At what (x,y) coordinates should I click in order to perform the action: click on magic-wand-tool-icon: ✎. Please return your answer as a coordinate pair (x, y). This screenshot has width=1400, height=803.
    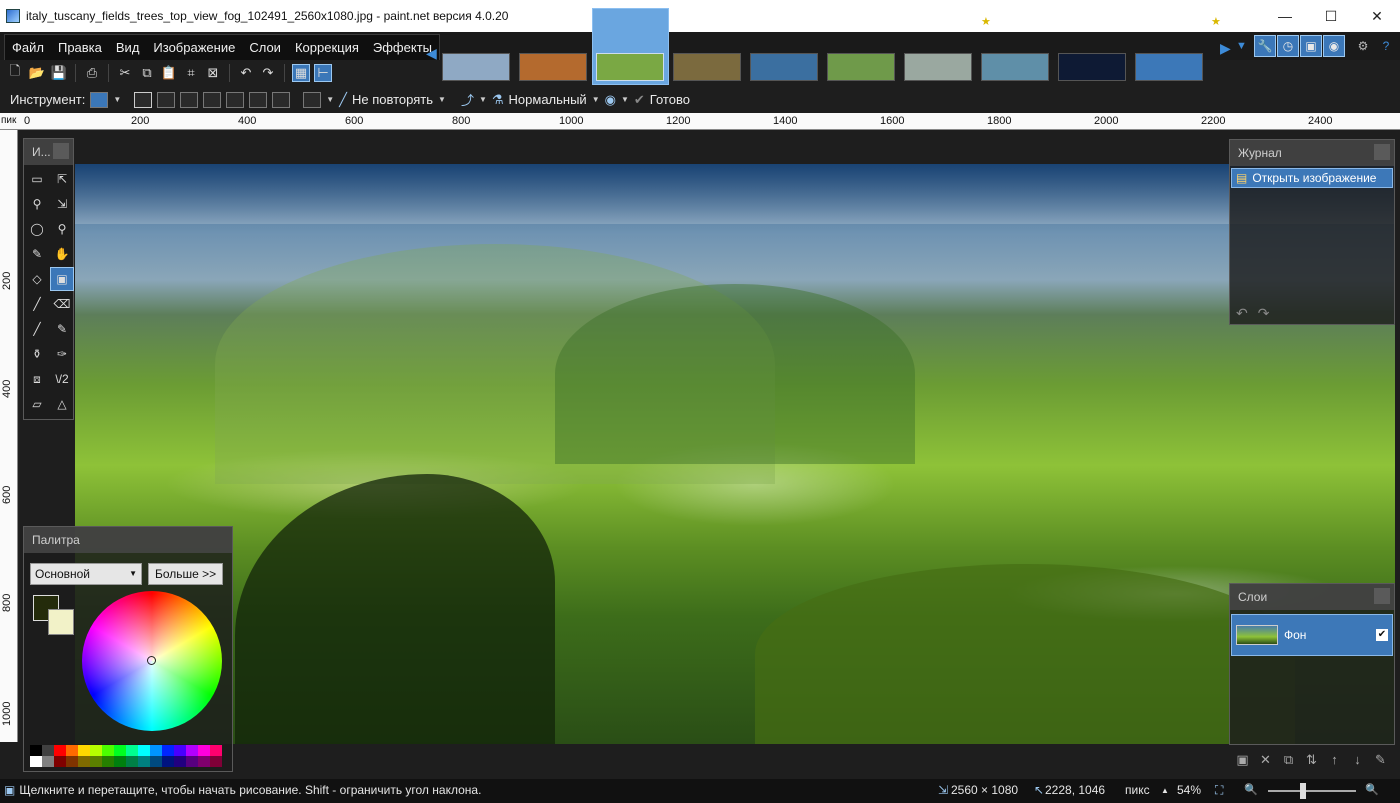
    Looking at the image, I should click on (37, 254).